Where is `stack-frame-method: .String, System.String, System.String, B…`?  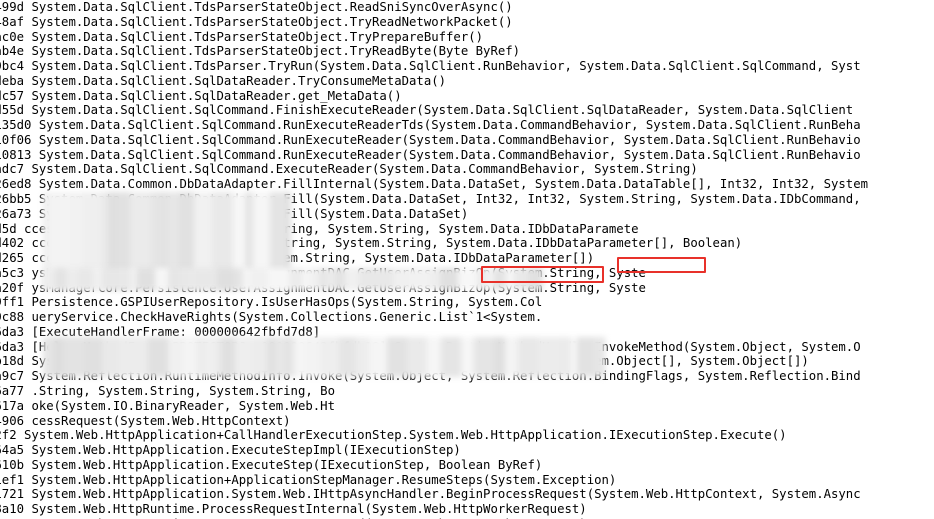
stack-frame-method: .String, System.String, System.String, B… is located at coordinates (183, 391).